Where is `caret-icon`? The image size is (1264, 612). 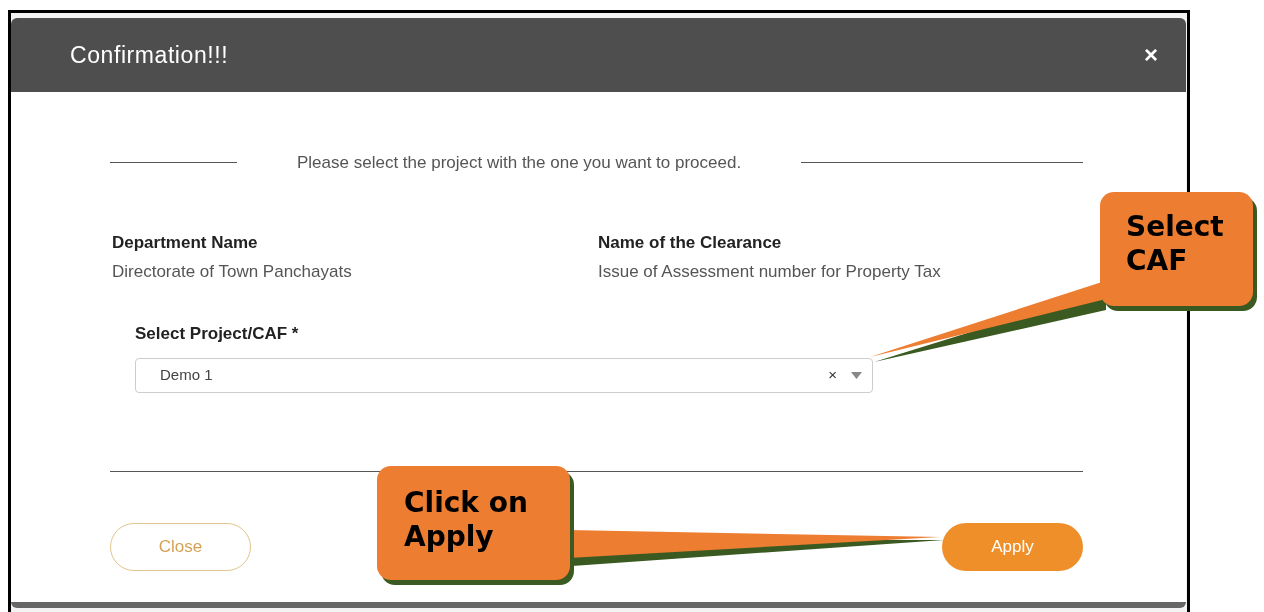
caret-icon is located at coordinates (856, 375).